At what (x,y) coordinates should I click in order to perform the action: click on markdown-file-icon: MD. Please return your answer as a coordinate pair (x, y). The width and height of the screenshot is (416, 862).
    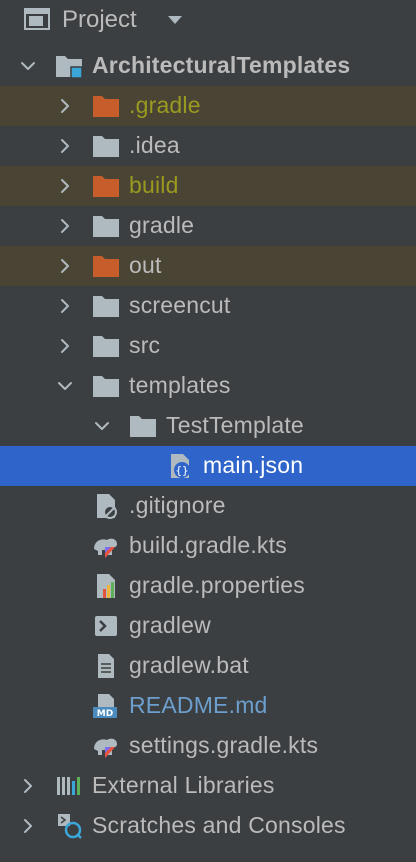
    Looking at the image, I should click on (106, 706).